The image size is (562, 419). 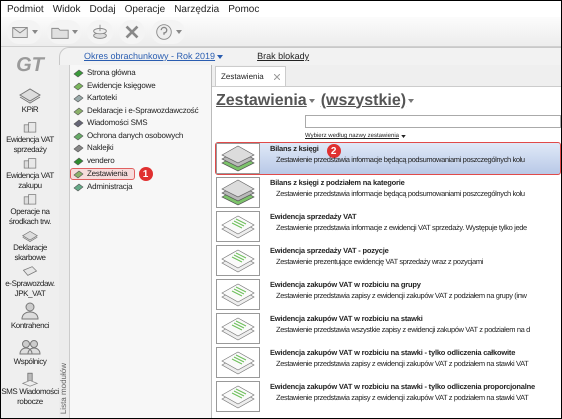 I want to click on module-item: Kartoteki, so click(x=97, y=98).